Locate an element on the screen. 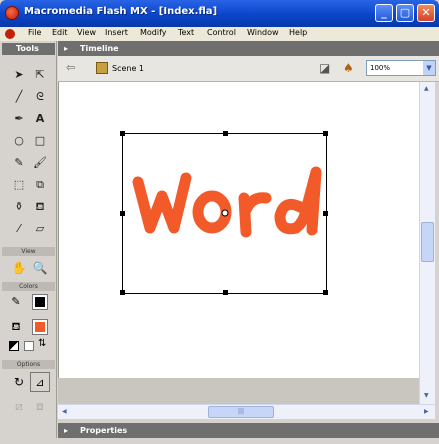 The height and width of the screenshot is (444, 439). menu-text: Text is located at coordinates (186, 32).